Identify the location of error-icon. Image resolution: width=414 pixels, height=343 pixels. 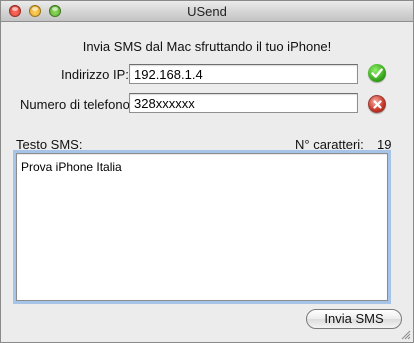
(377, 104).